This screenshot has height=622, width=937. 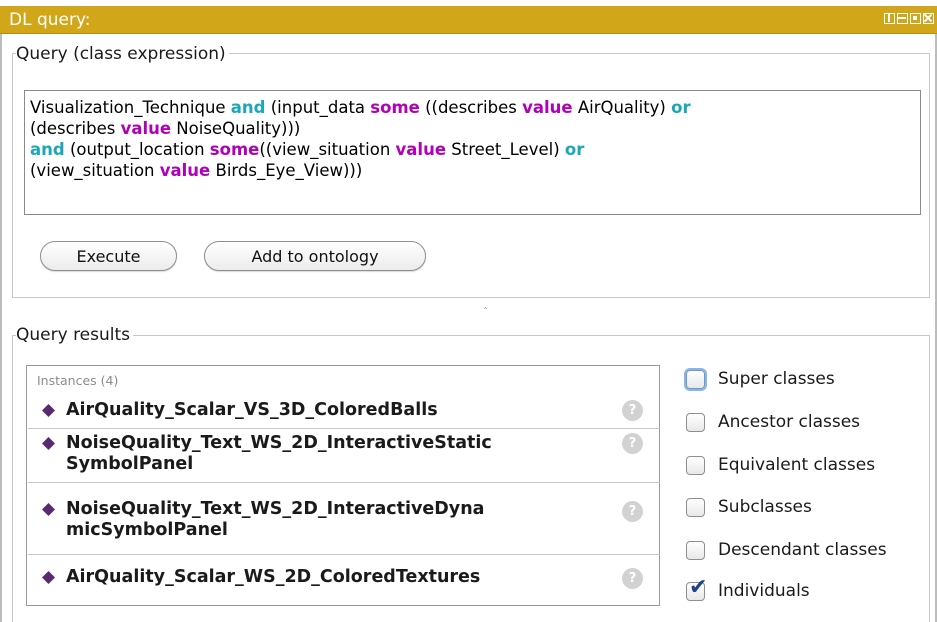 What do you see at coordinates (108, 256) in the screenshot?
I see `execute-button: Execute` at bounding box center [108, 256].